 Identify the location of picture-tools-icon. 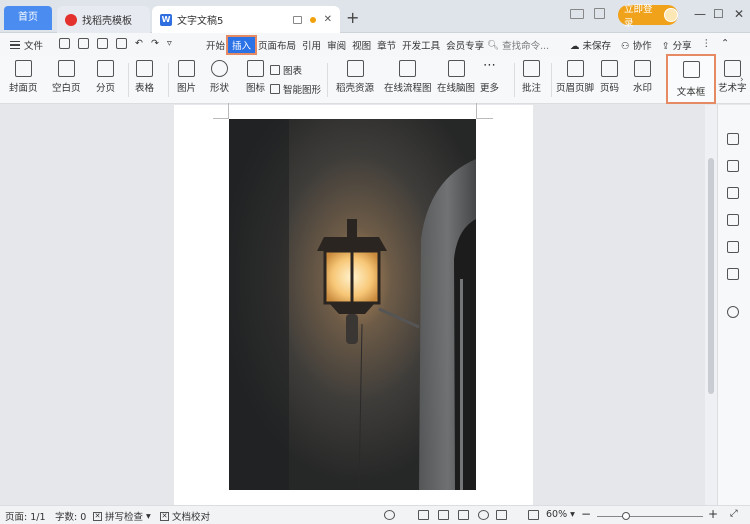
(733, 220).